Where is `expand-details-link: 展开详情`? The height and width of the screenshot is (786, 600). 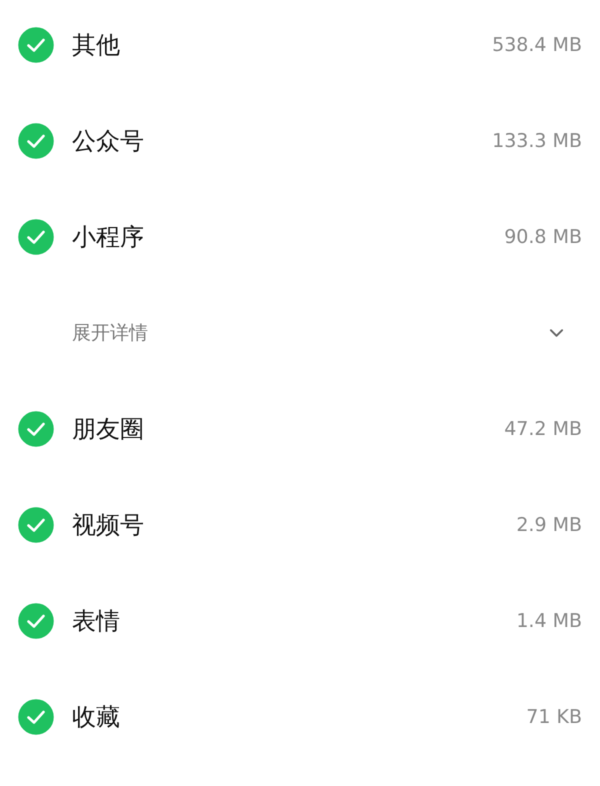 expand-details-link: 展开详情 is located at coordinates (110, 333).